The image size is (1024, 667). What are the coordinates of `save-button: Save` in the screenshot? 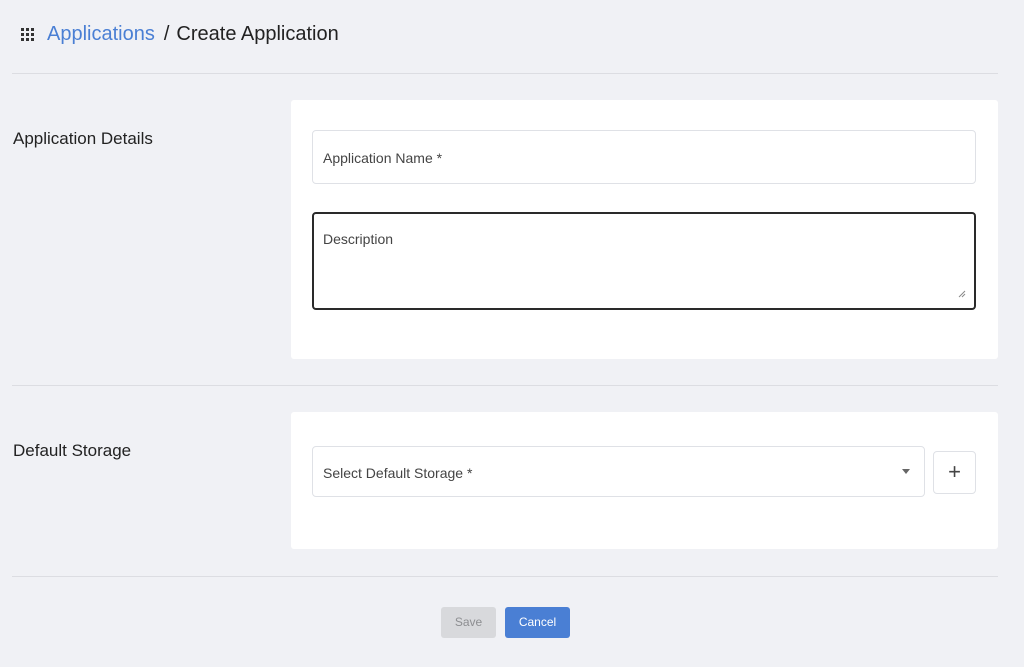 It's located at (468, 622).